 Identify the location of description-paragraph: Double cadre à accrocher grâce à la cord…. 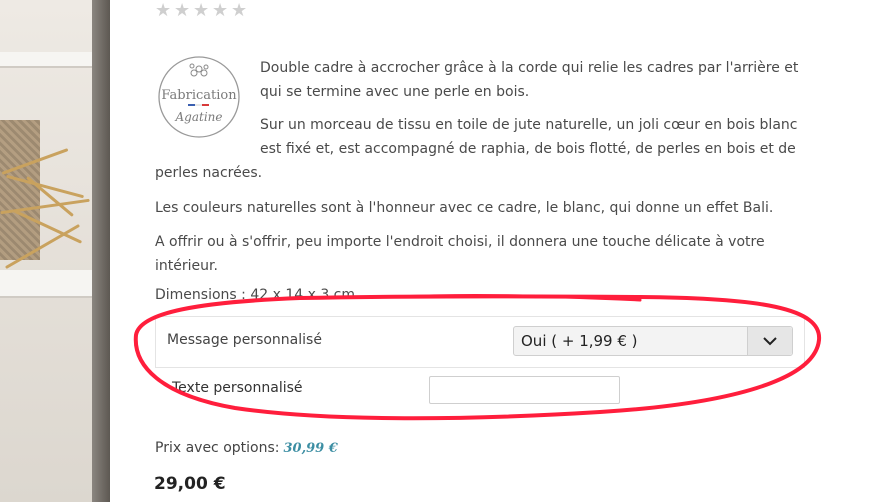
(529, 80).